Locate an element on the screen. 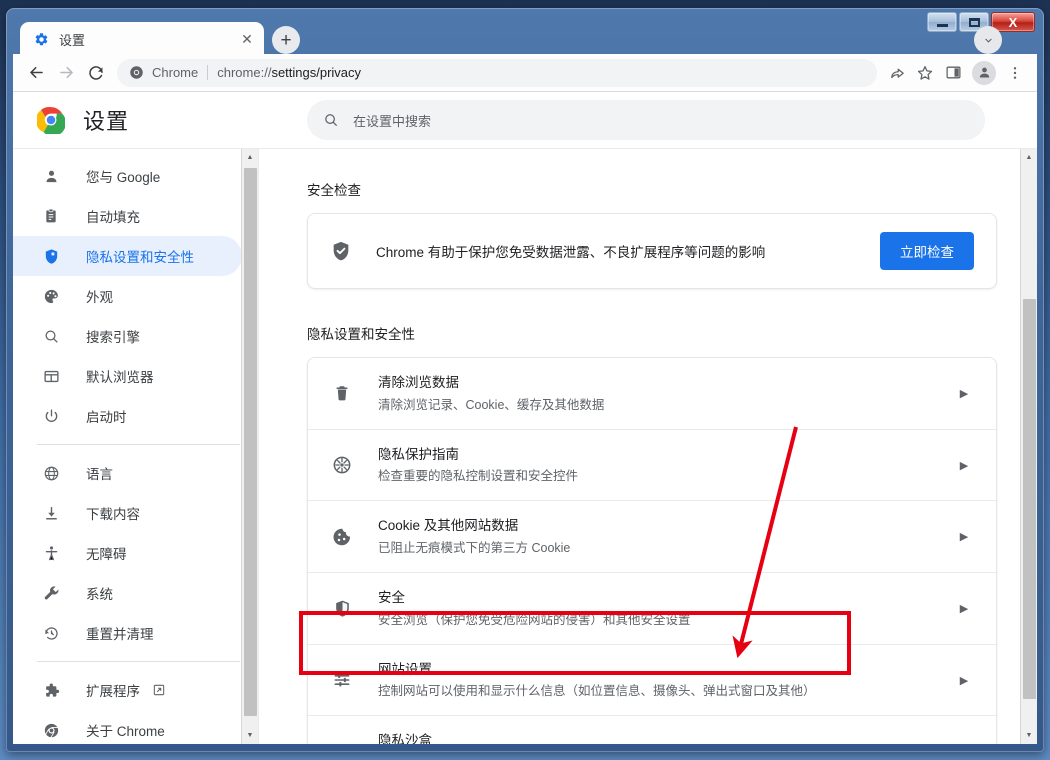 The height and width of the screenshot is (760, 1050). chrome-logo-icon is located at coordinates (51, 120).